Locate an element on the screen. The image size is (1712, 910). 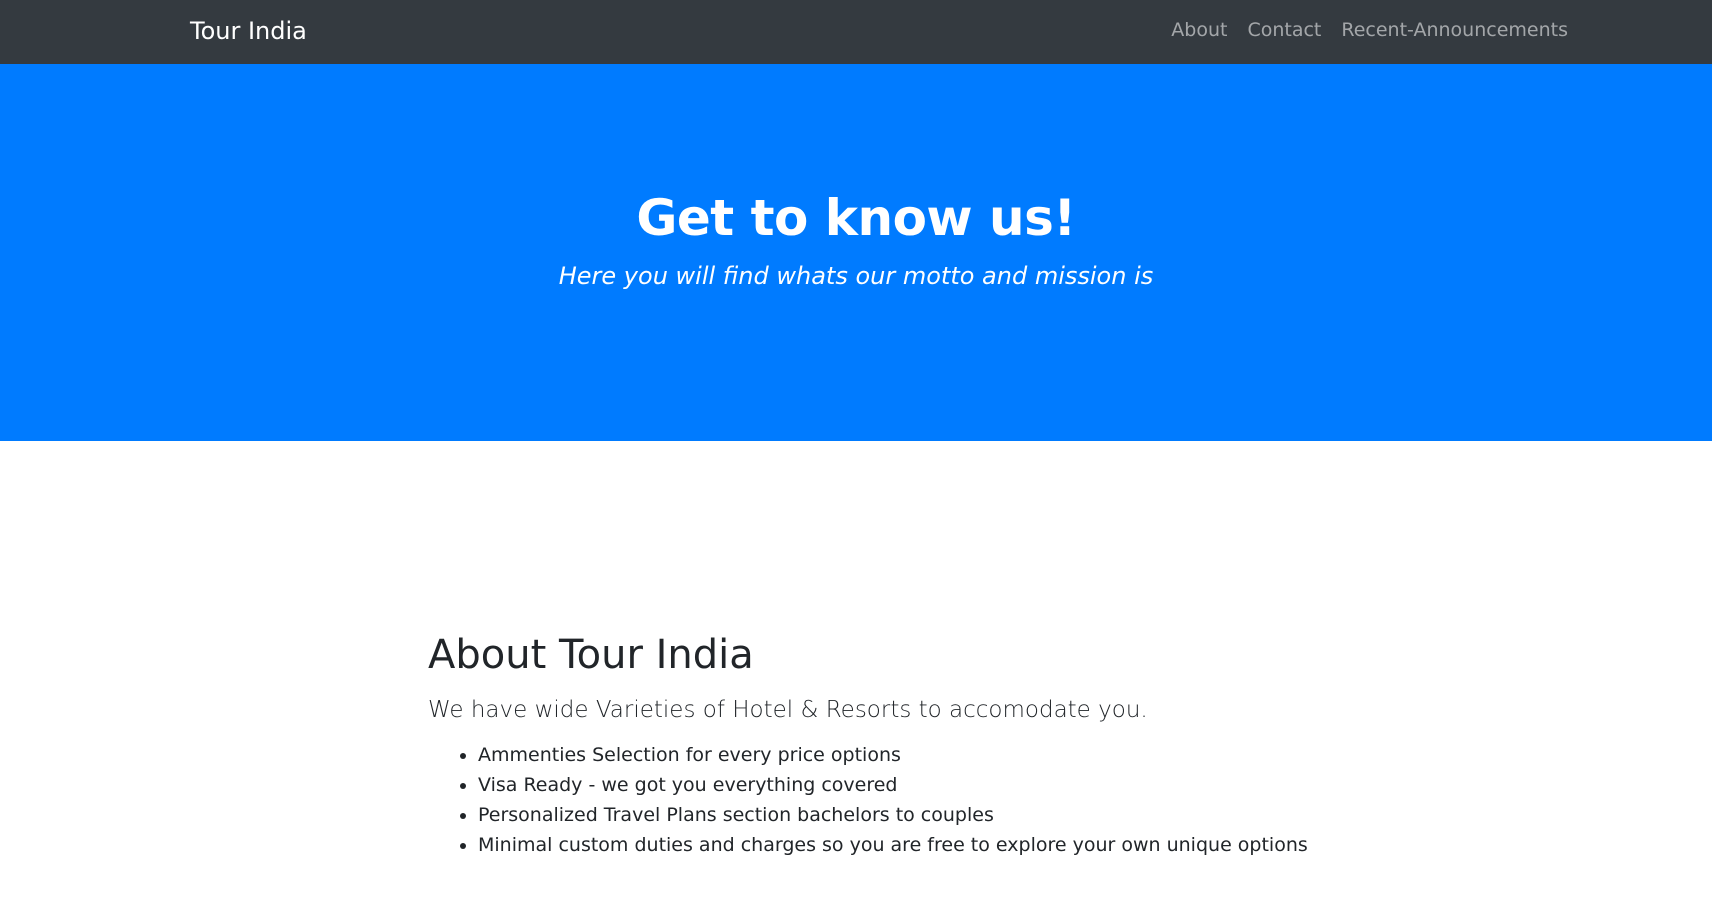
nav-links: About Contact Recent-Announcements is located at coordinates (1369, 30).